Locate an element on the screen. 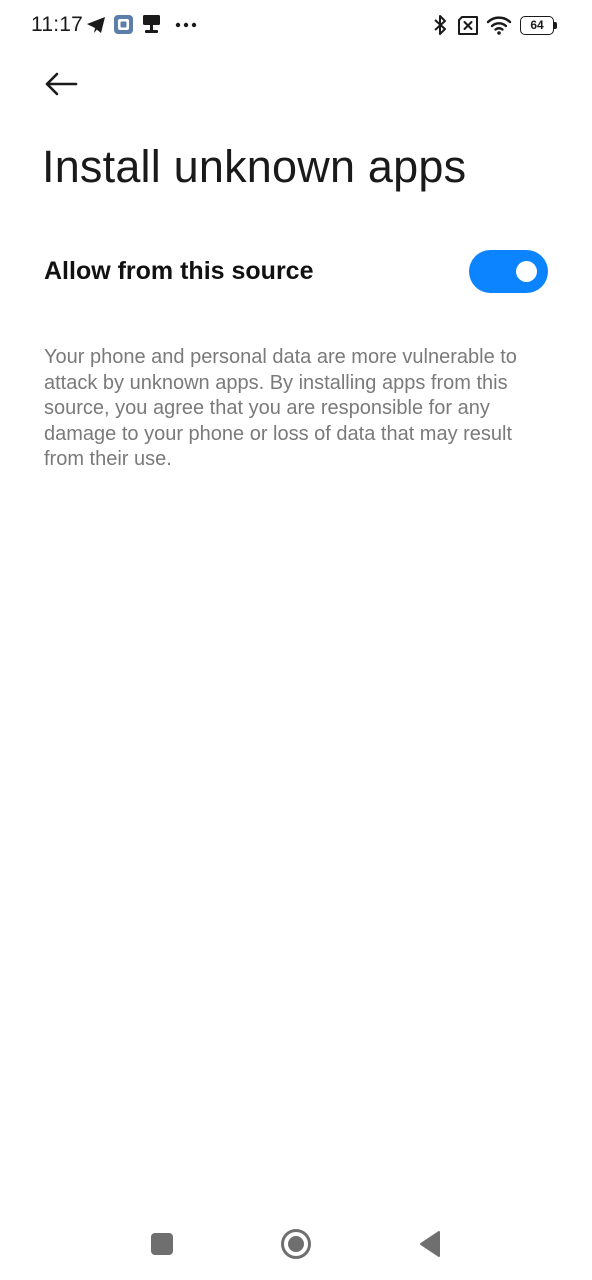  allow-from-source-toggle is located at coordinates (508, 271).